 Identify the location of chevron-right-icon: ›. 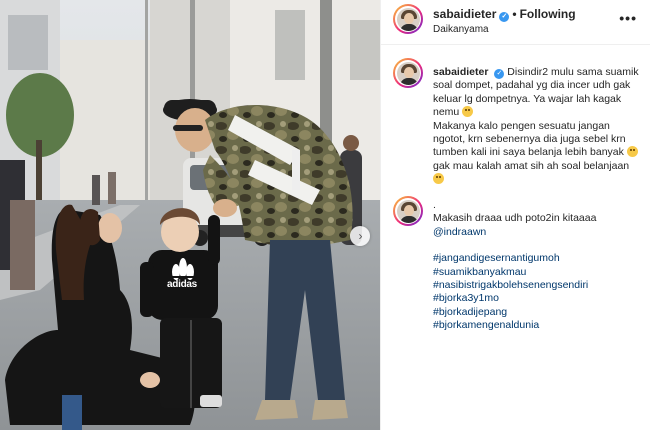
(360, 236).